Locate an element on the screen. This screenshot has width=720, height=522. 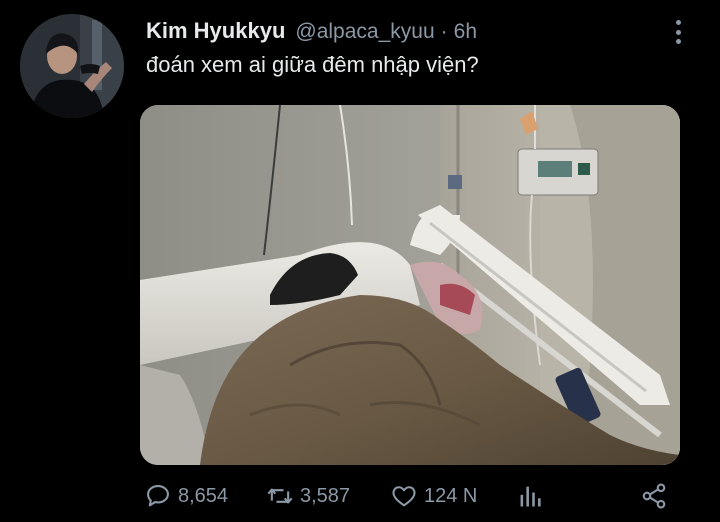
reply-button: 8,654 is located at coordinates (186, 496).